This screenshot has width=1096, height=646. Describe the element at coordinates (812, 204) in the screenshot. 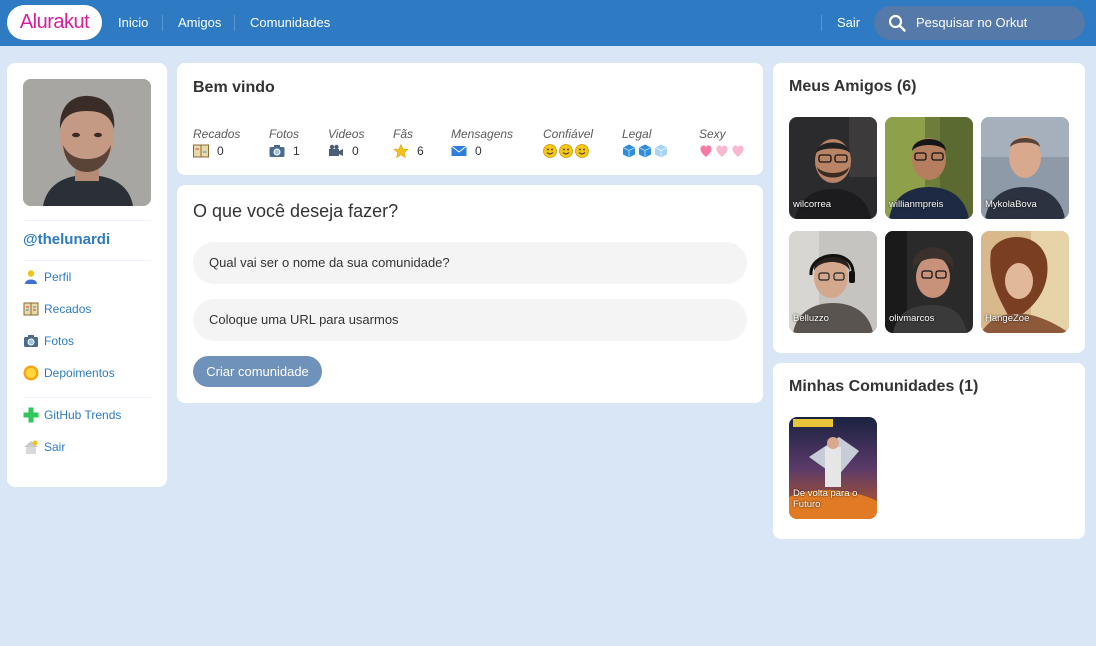

I see `friend-name: wilcorrea` at that location.